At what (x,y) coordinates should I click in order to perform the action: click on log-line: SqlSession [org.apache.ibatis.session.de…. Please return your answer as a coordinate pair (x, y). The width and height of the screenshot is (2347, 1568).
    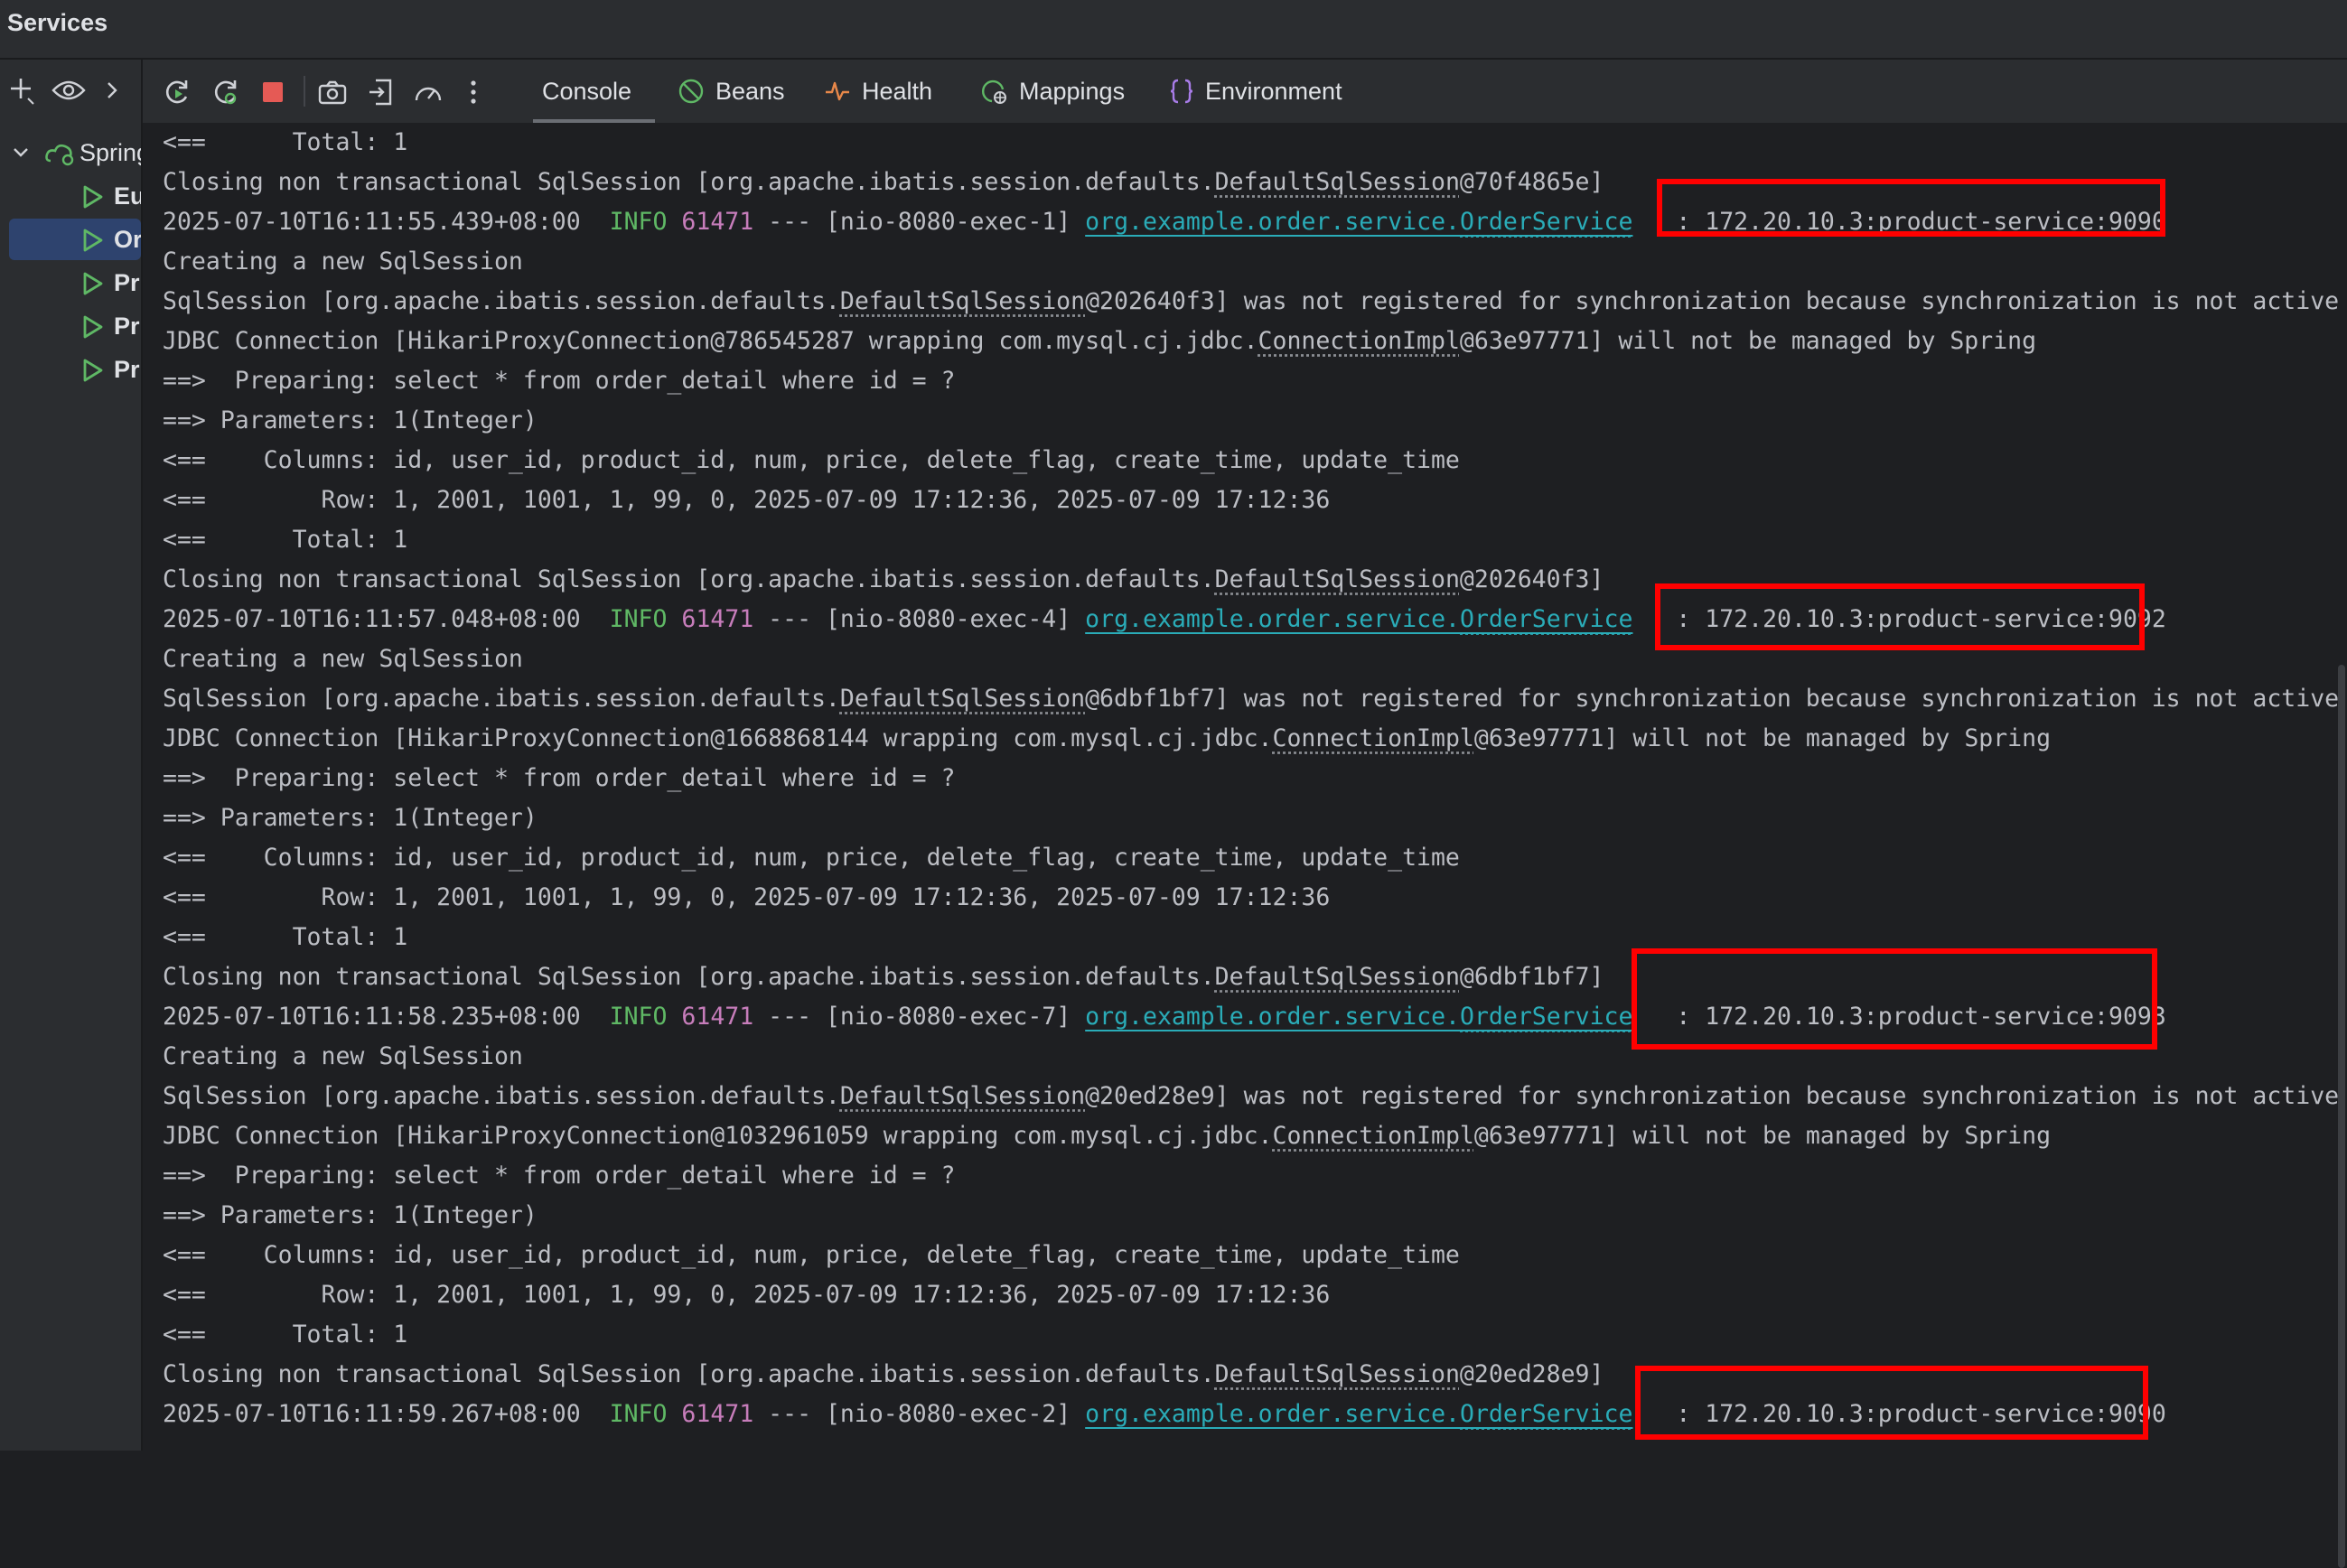
    Looking at the image, I should click on (1251, 1096).